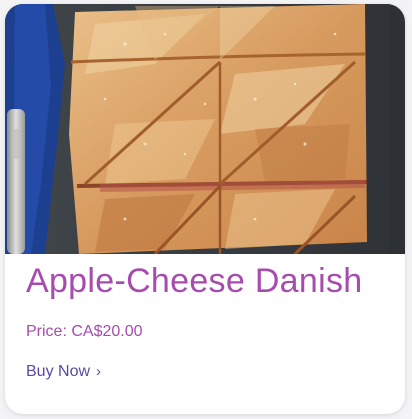  I want to click on buy-now-link: Buy Now ›, so click(63, 372).